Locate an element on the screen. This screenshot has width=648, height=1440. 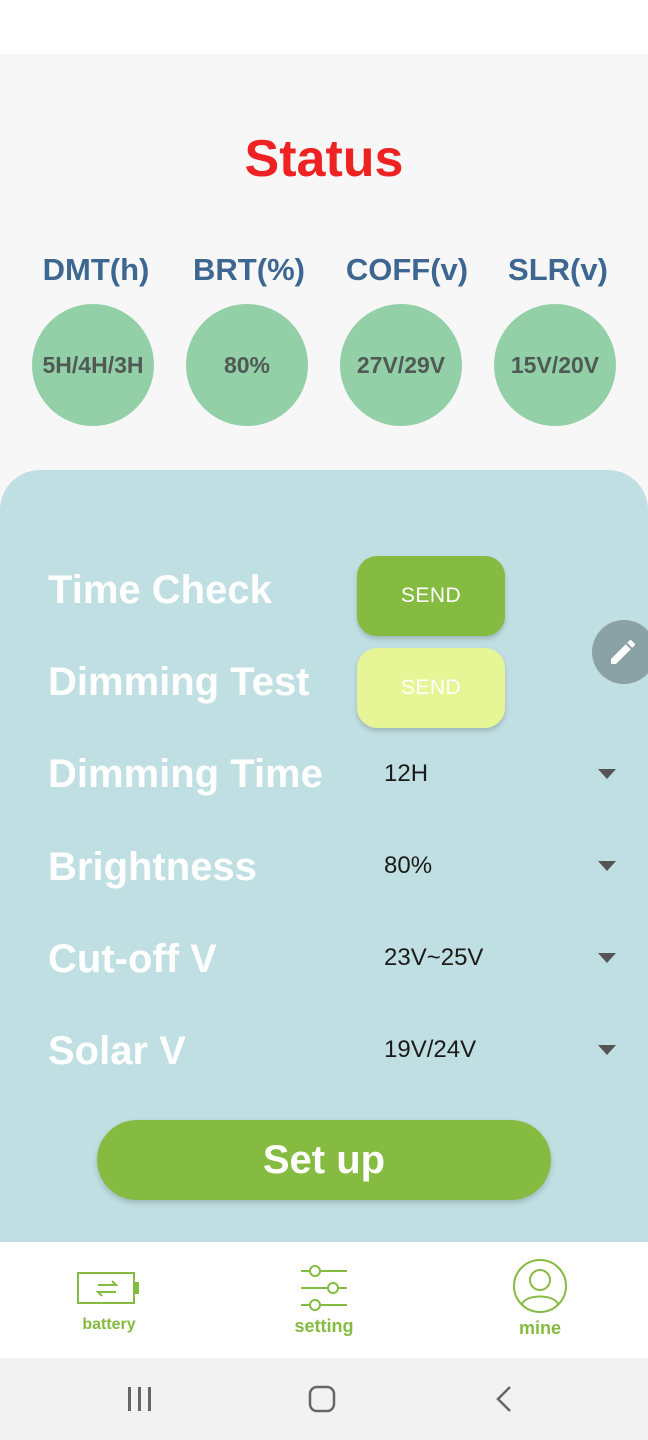
recent-apps-icon is located at coordinates (139, 1399).